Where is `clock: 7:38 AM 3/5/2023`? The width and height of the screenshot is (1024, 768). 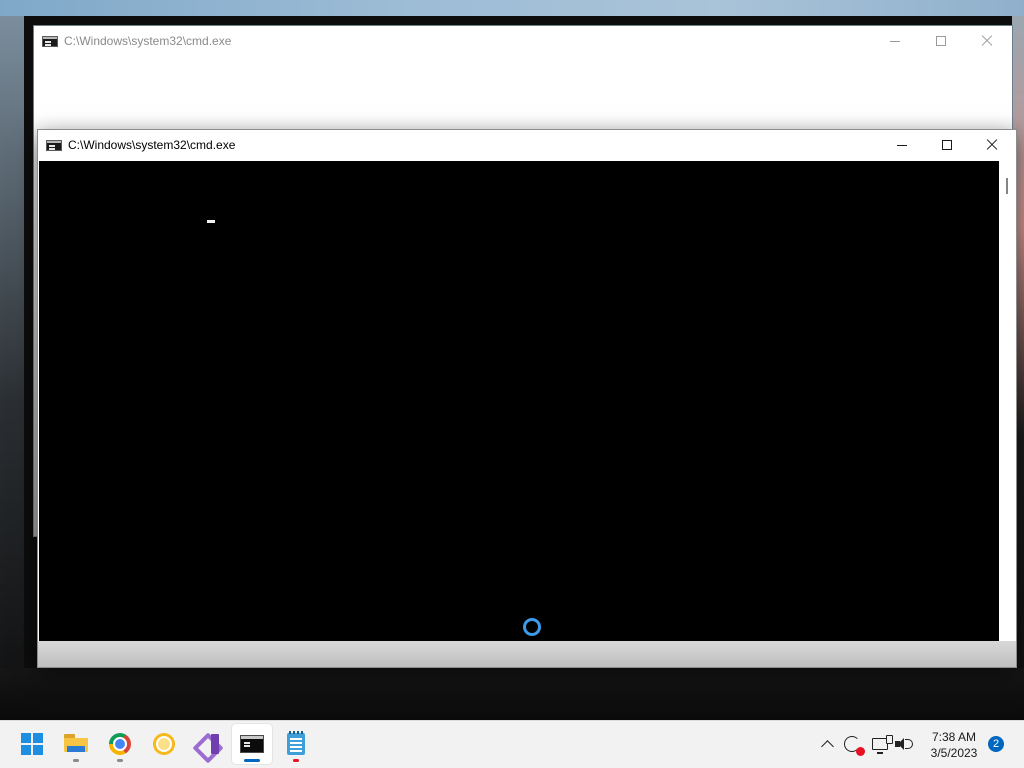
clock: 7:38 AM 3/5/2023 is located at coordinates (954, 745).